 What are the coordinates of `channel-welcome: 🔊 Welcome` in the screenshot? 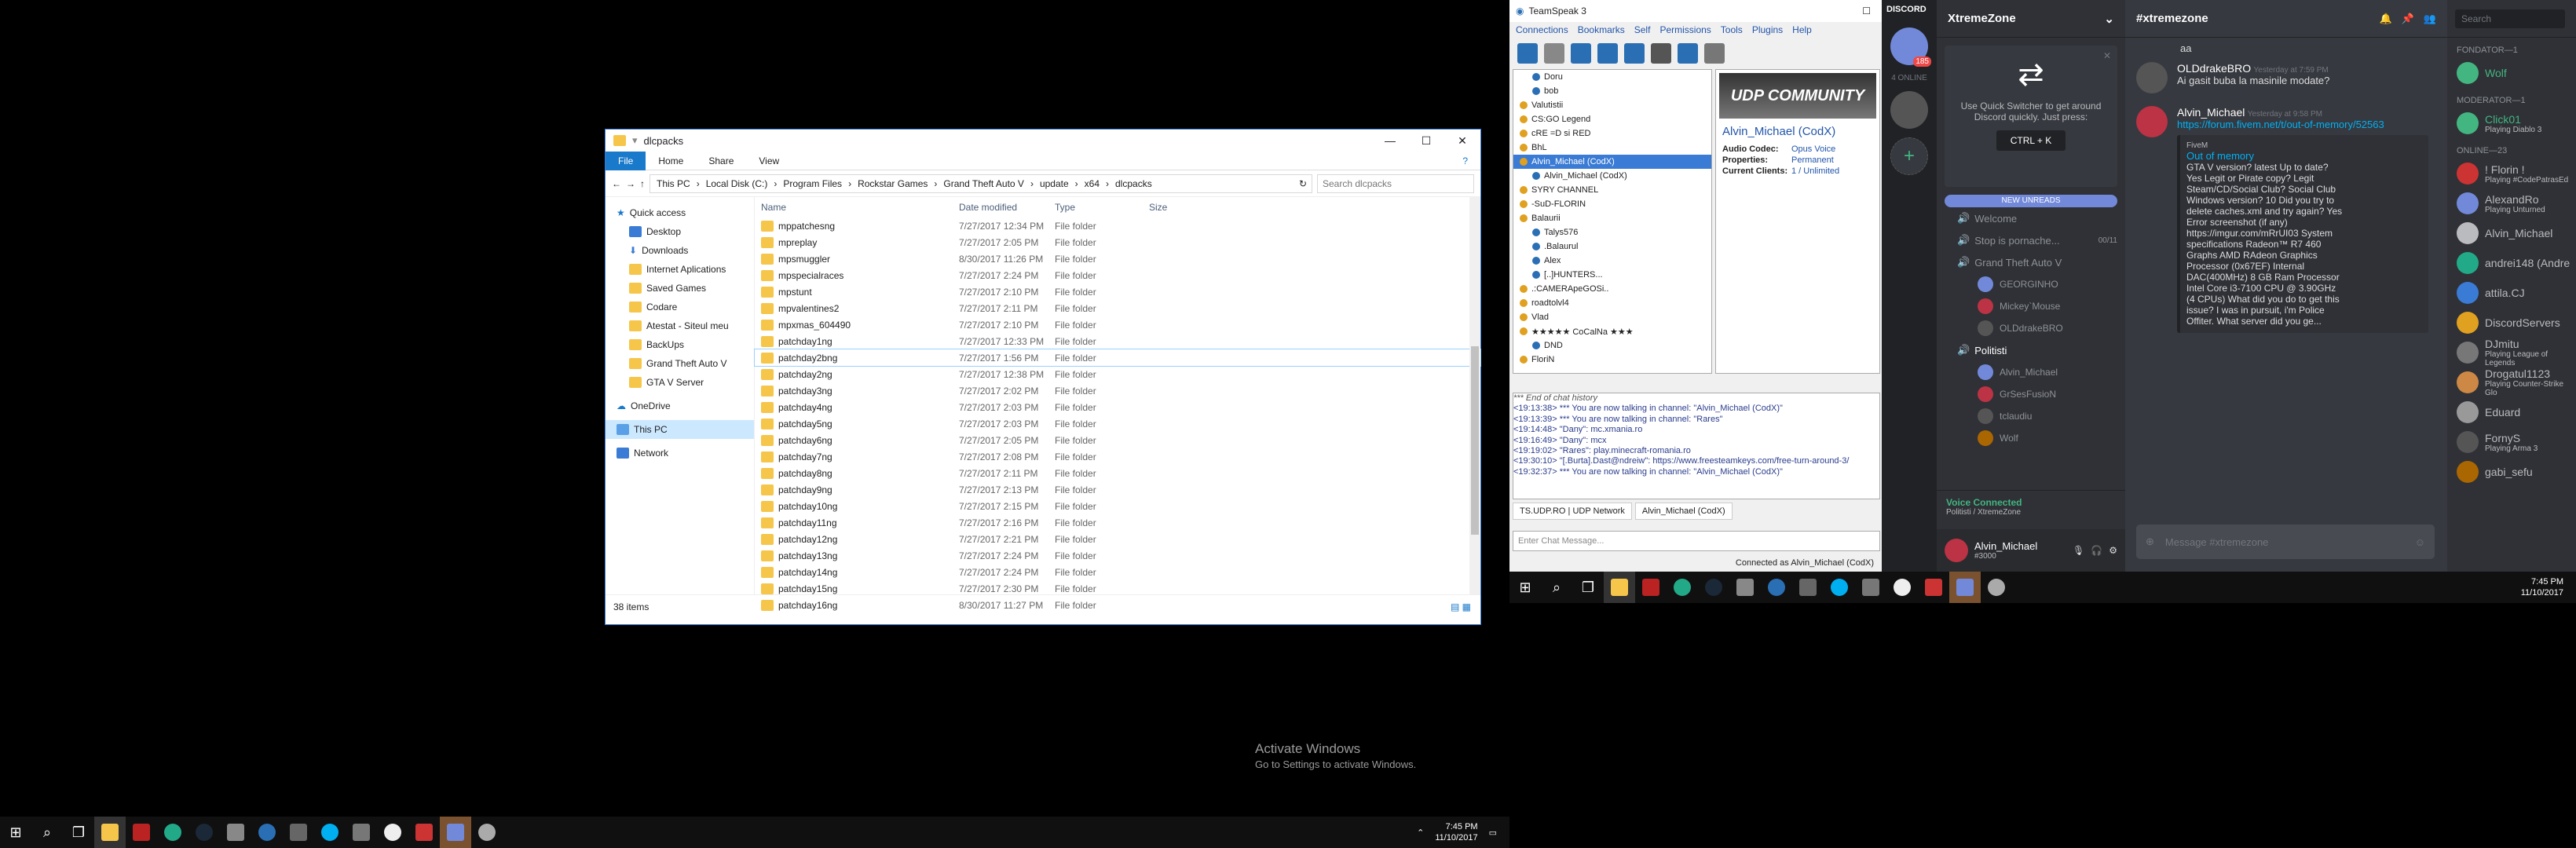 It's located at (2031, 218).